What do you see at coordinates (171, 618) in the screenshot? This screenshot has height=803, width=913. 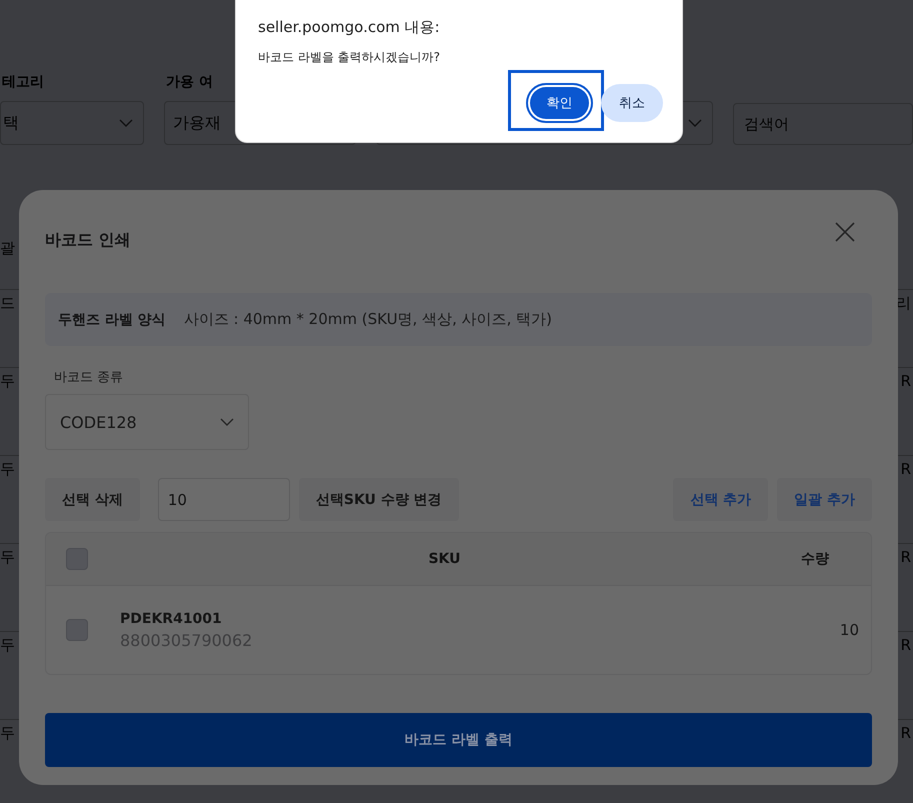 I see `sku-code: PDEKR41001` at bounding box center [171, 618].